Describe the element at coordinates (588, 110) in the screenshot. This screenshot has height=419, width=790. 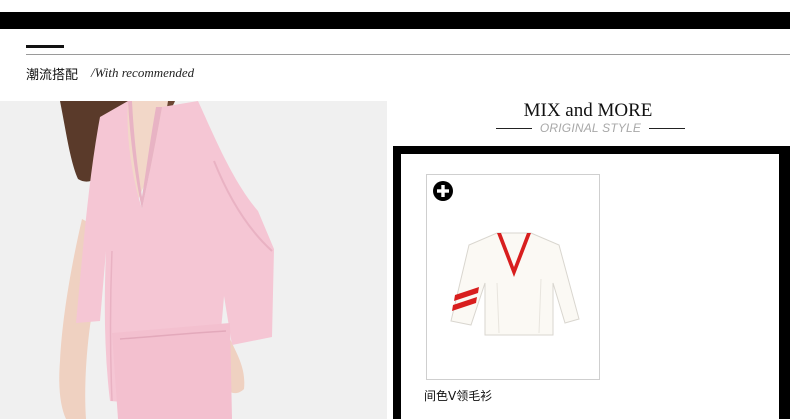
I see `mix-title: MIX and MORE` at that location.